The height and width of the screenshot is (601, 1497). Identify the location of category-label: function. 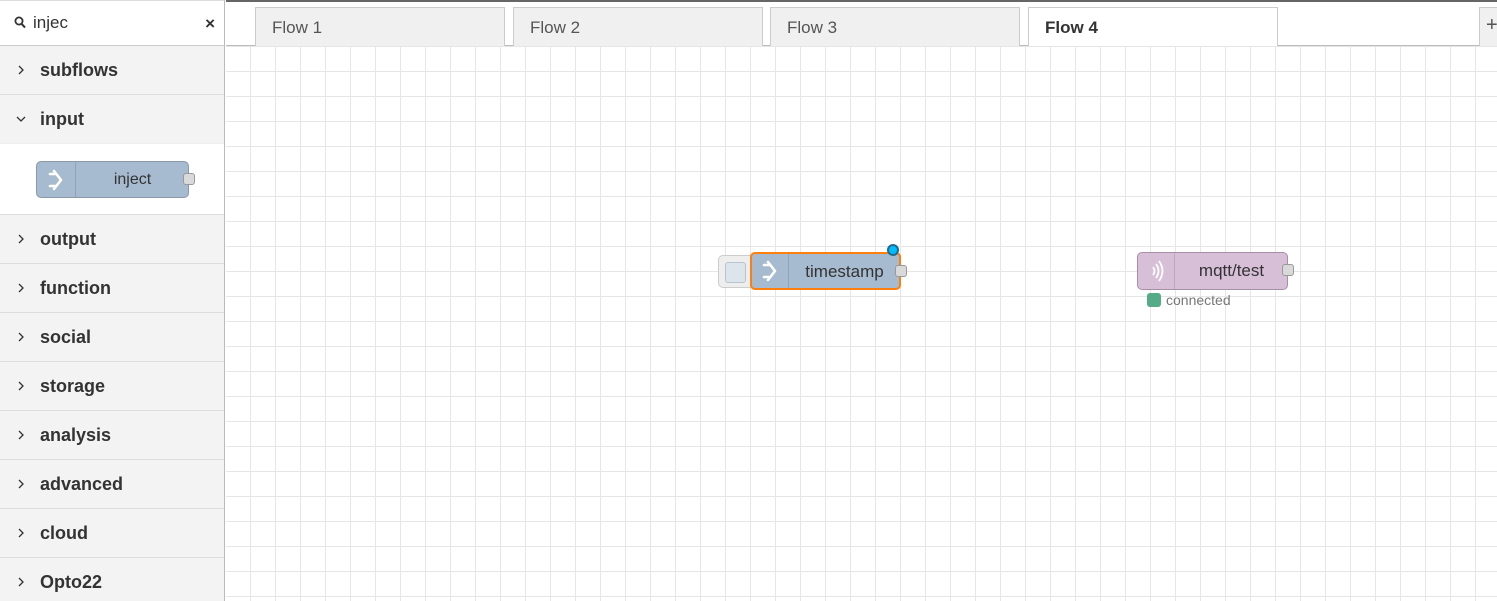
(75, 287).